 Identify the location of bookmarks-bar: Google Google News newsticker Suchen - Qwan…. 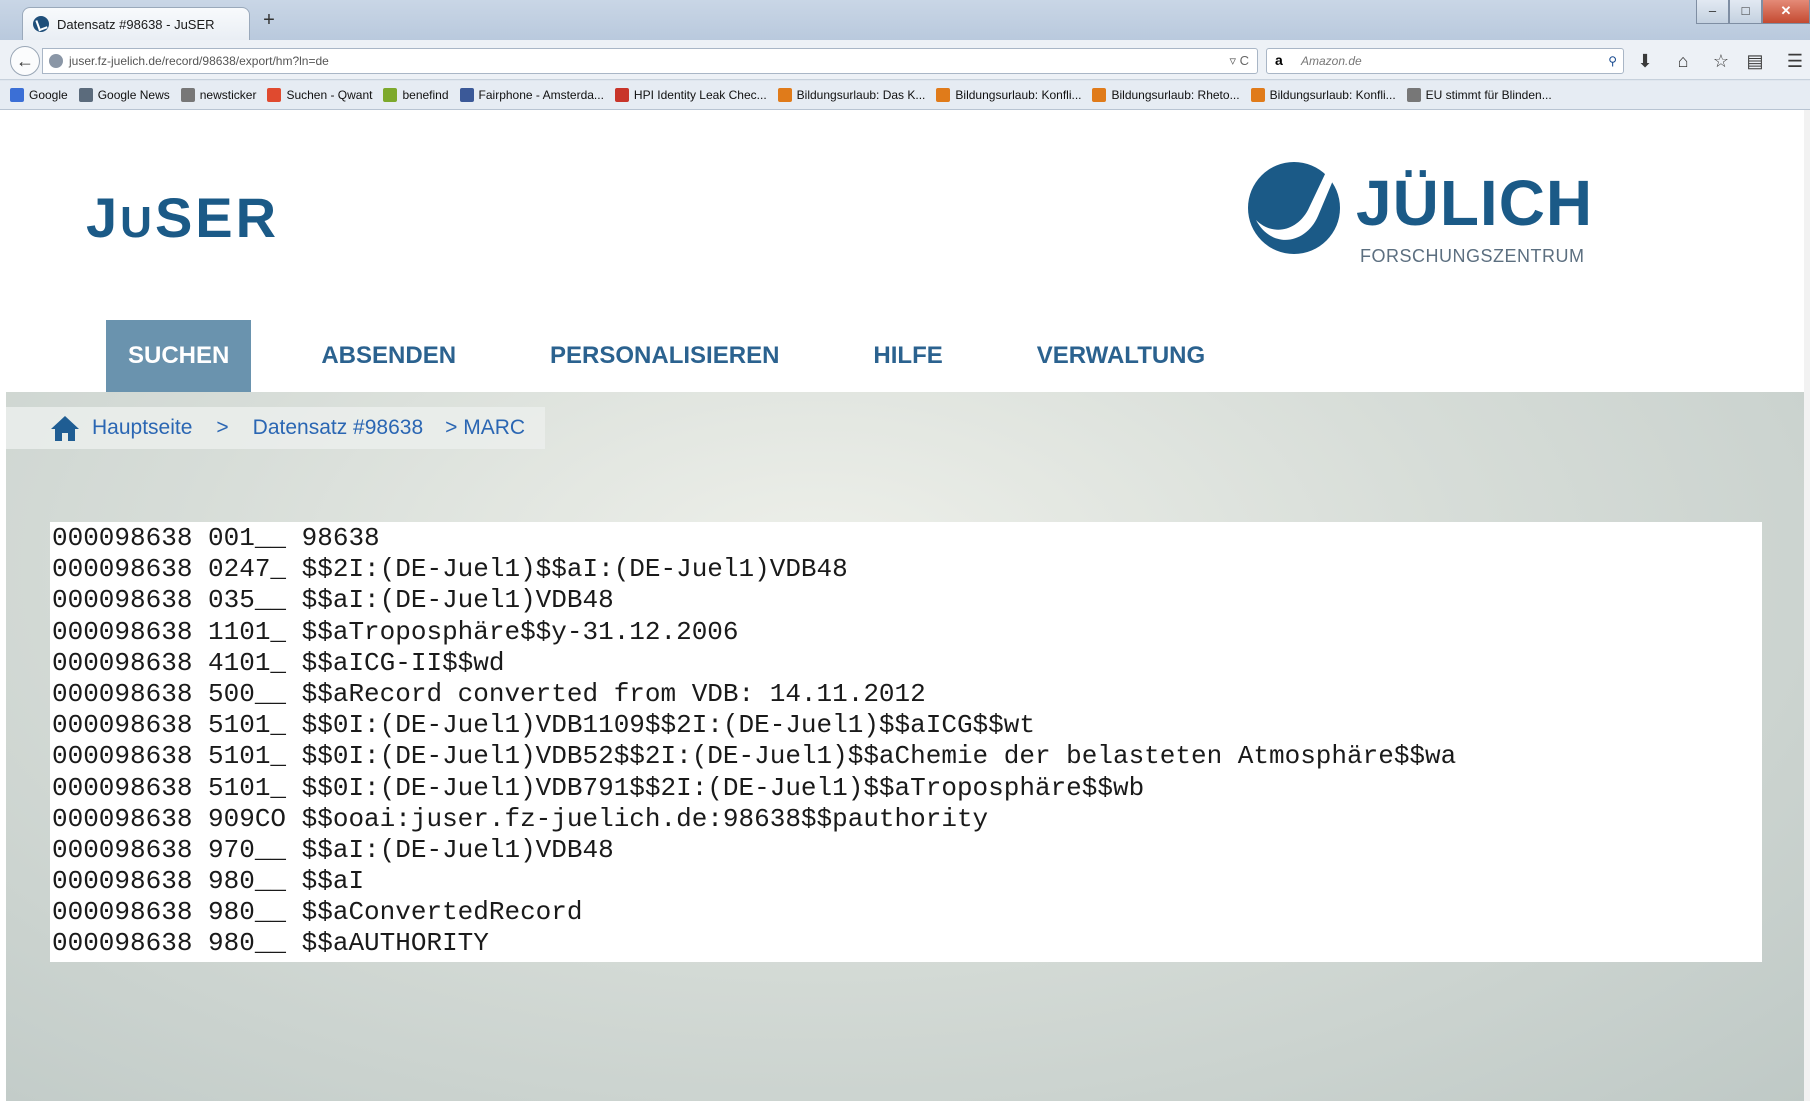
(905, 95).